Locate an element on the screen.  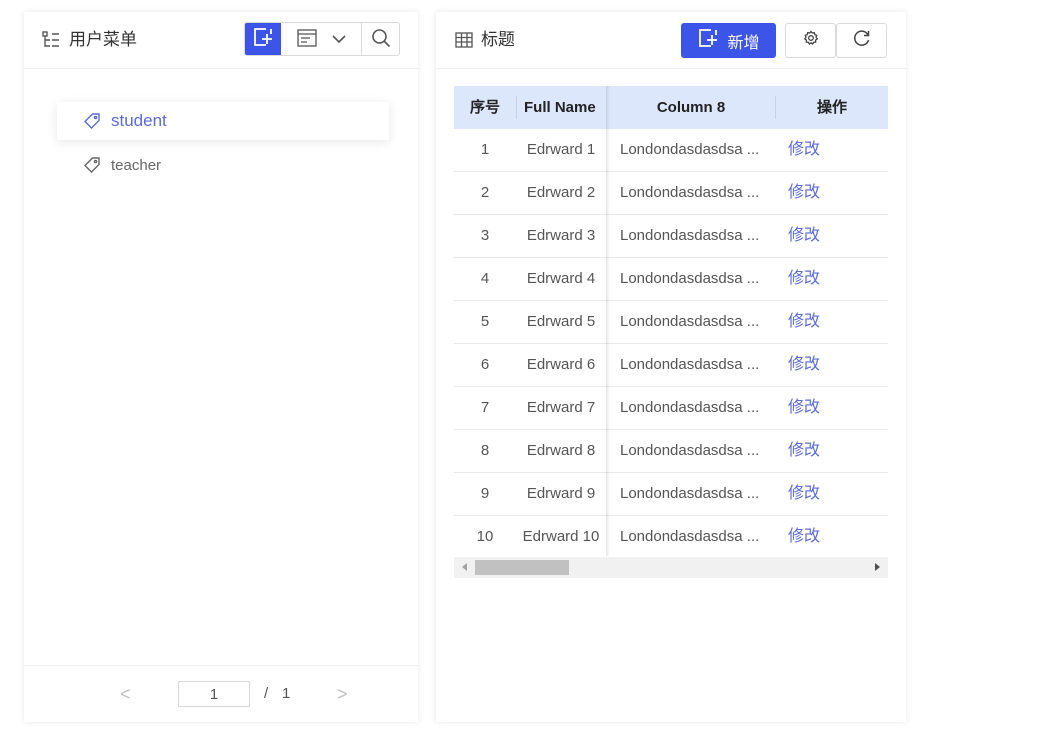
settings-button is located at coordinates (810, 40).